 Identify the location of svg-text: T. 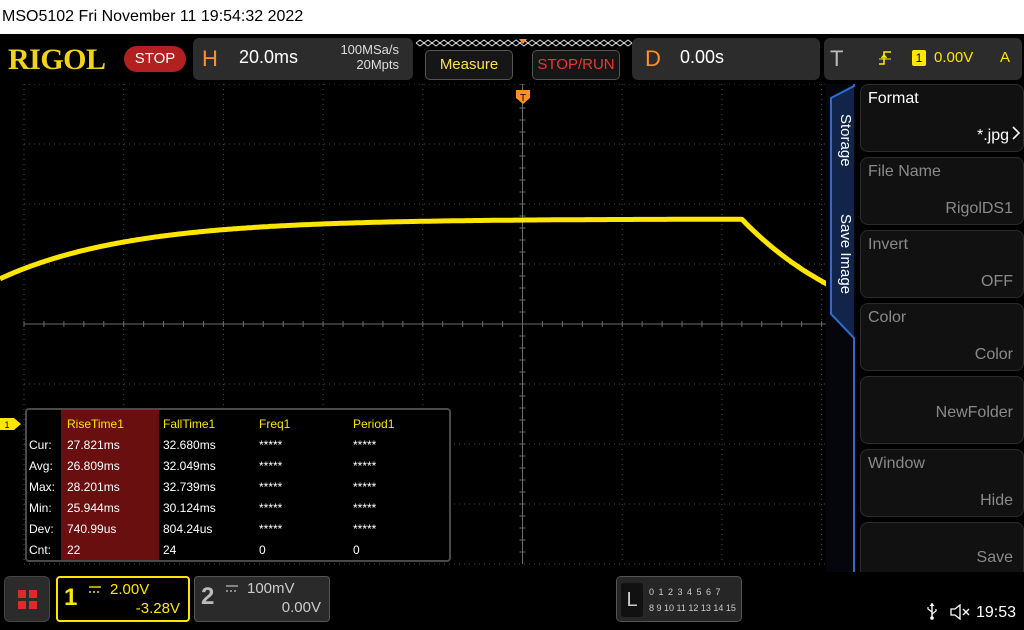
(523, 98).